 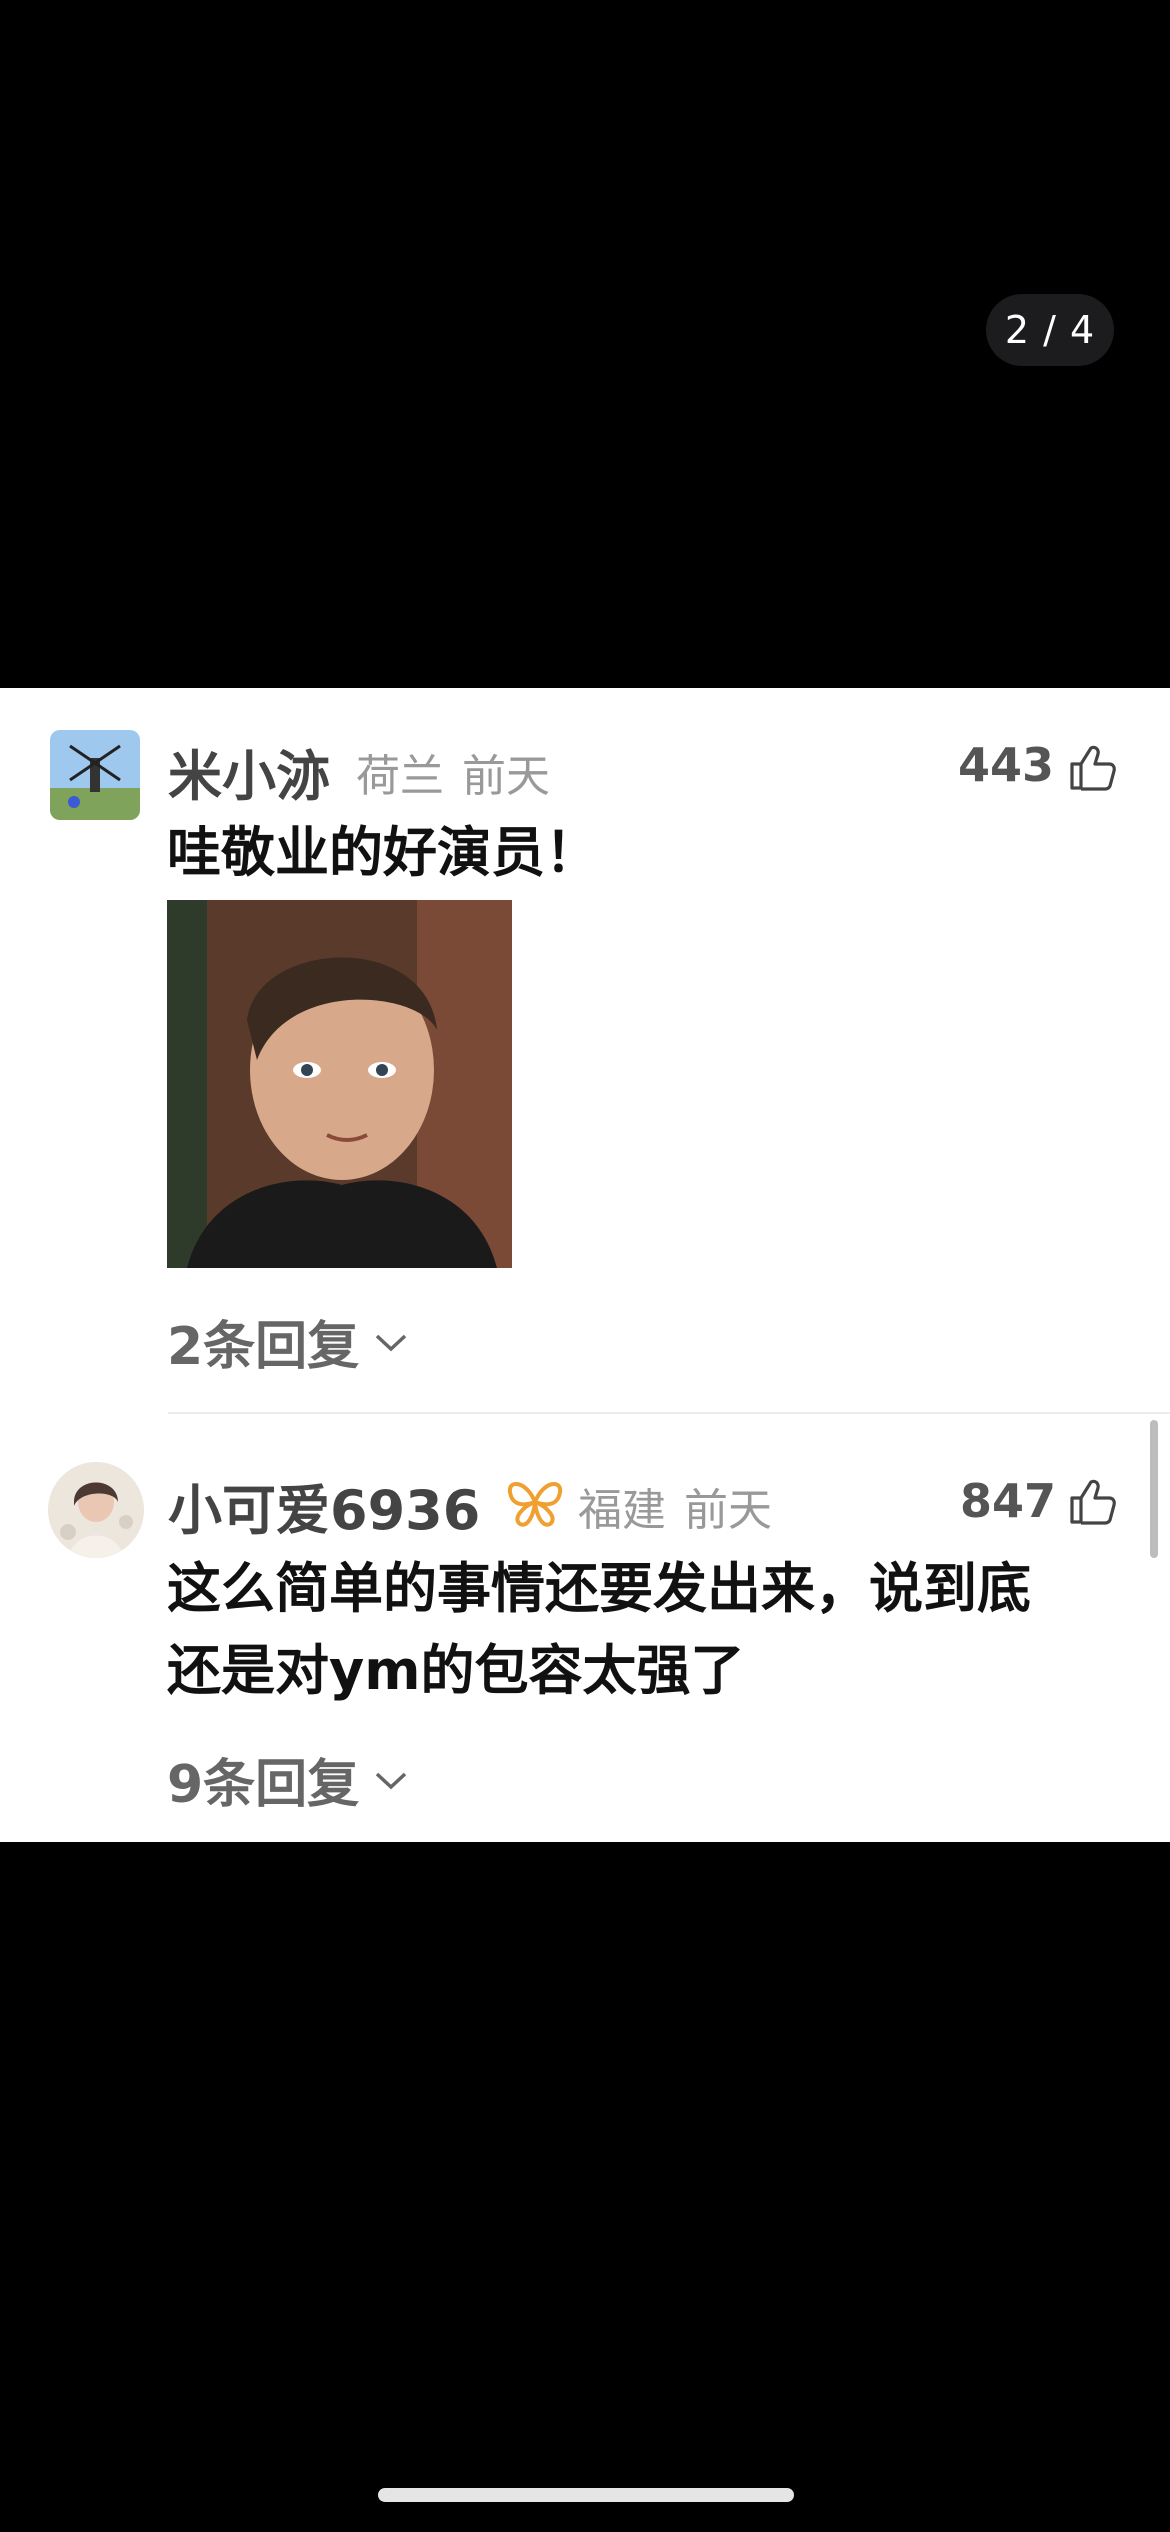 I want to click on portrait-image-icon, so click(x=339, y=1084).